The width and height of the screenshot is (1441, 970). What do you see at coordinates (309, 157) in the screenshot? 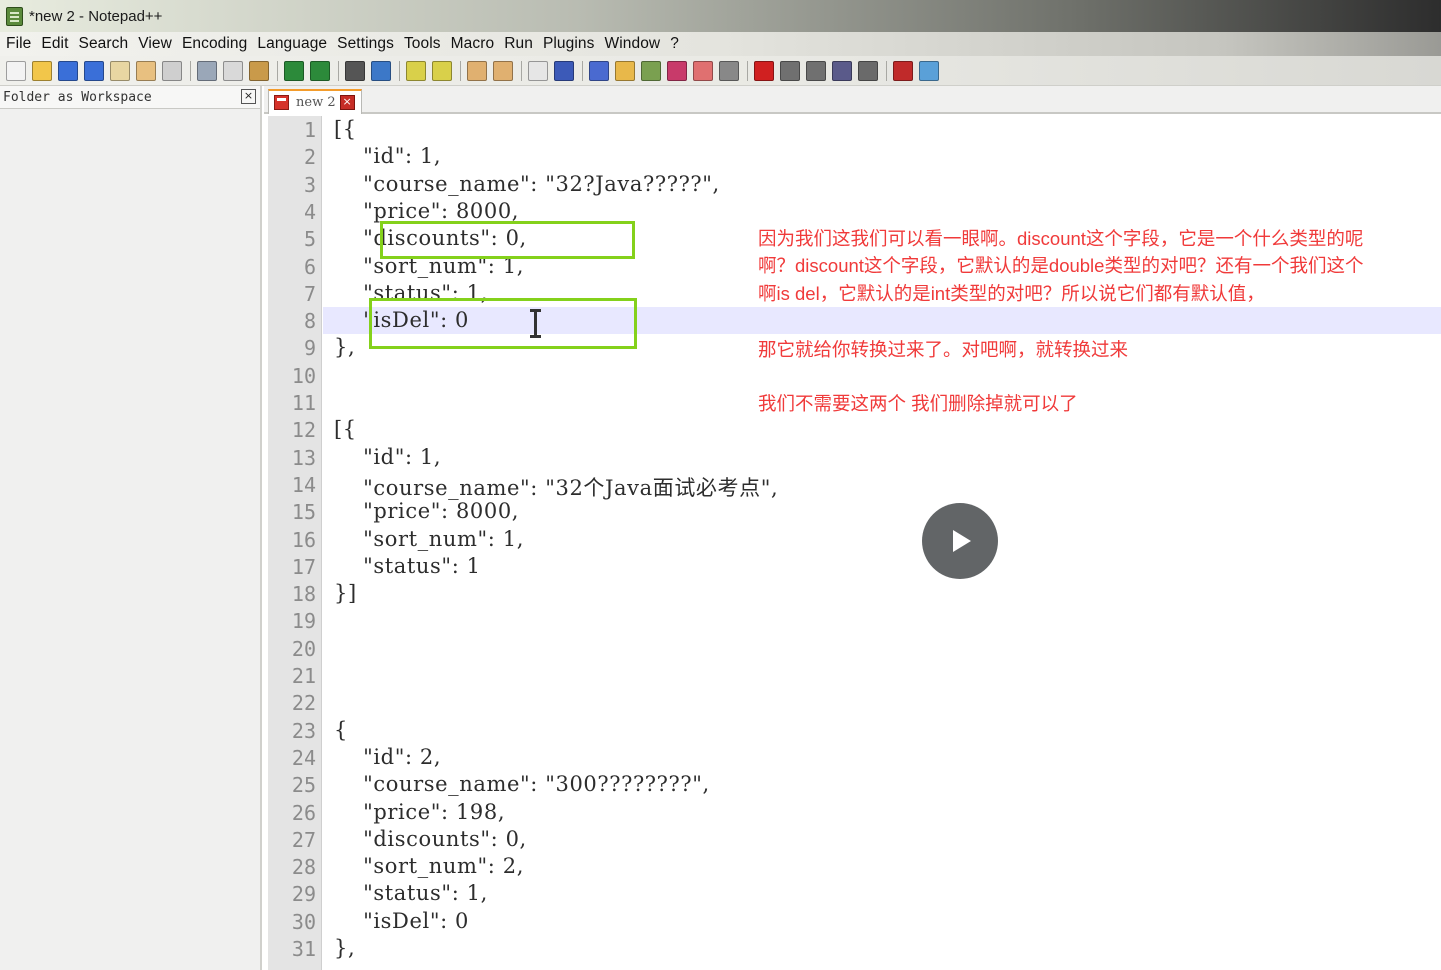
I see `line-number: 2` at bounding box center [309, 157].